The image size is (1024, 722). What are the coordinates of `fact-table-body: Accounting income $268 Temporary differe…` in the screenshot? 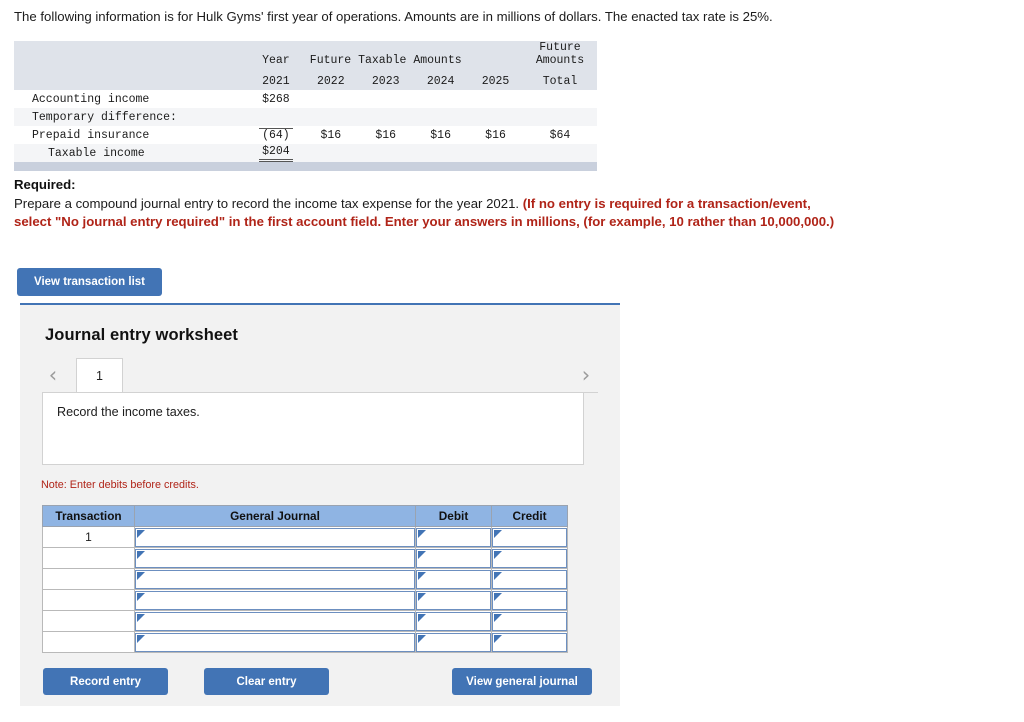 It's located at (305, 126).